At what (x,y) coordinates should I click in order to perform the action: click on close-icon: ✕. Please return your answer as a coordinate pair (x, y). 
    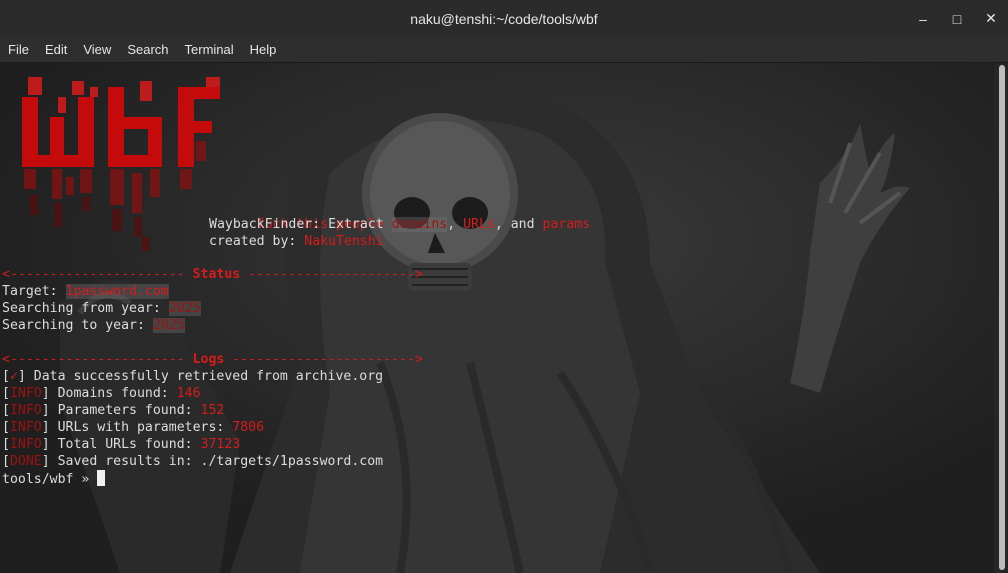
    Looking at the image, I should click on (991, 18).